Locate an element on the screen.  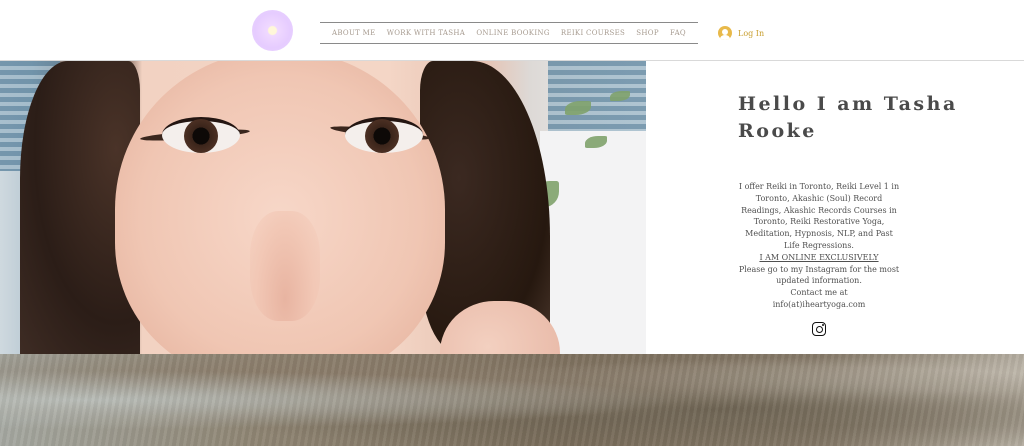
nav-item-shop: SHOP is located at coordinates (647, 33).